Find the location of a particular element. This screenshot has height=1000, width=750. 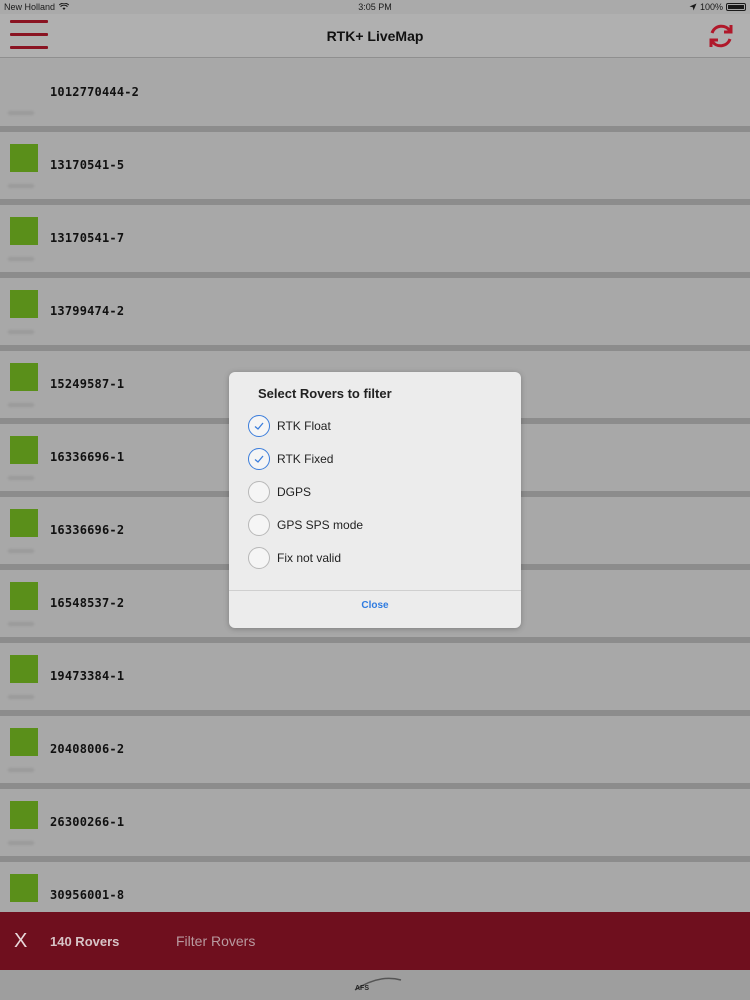

filter-rovers-button: Filter Rovers is located at coordinates (215, 941).